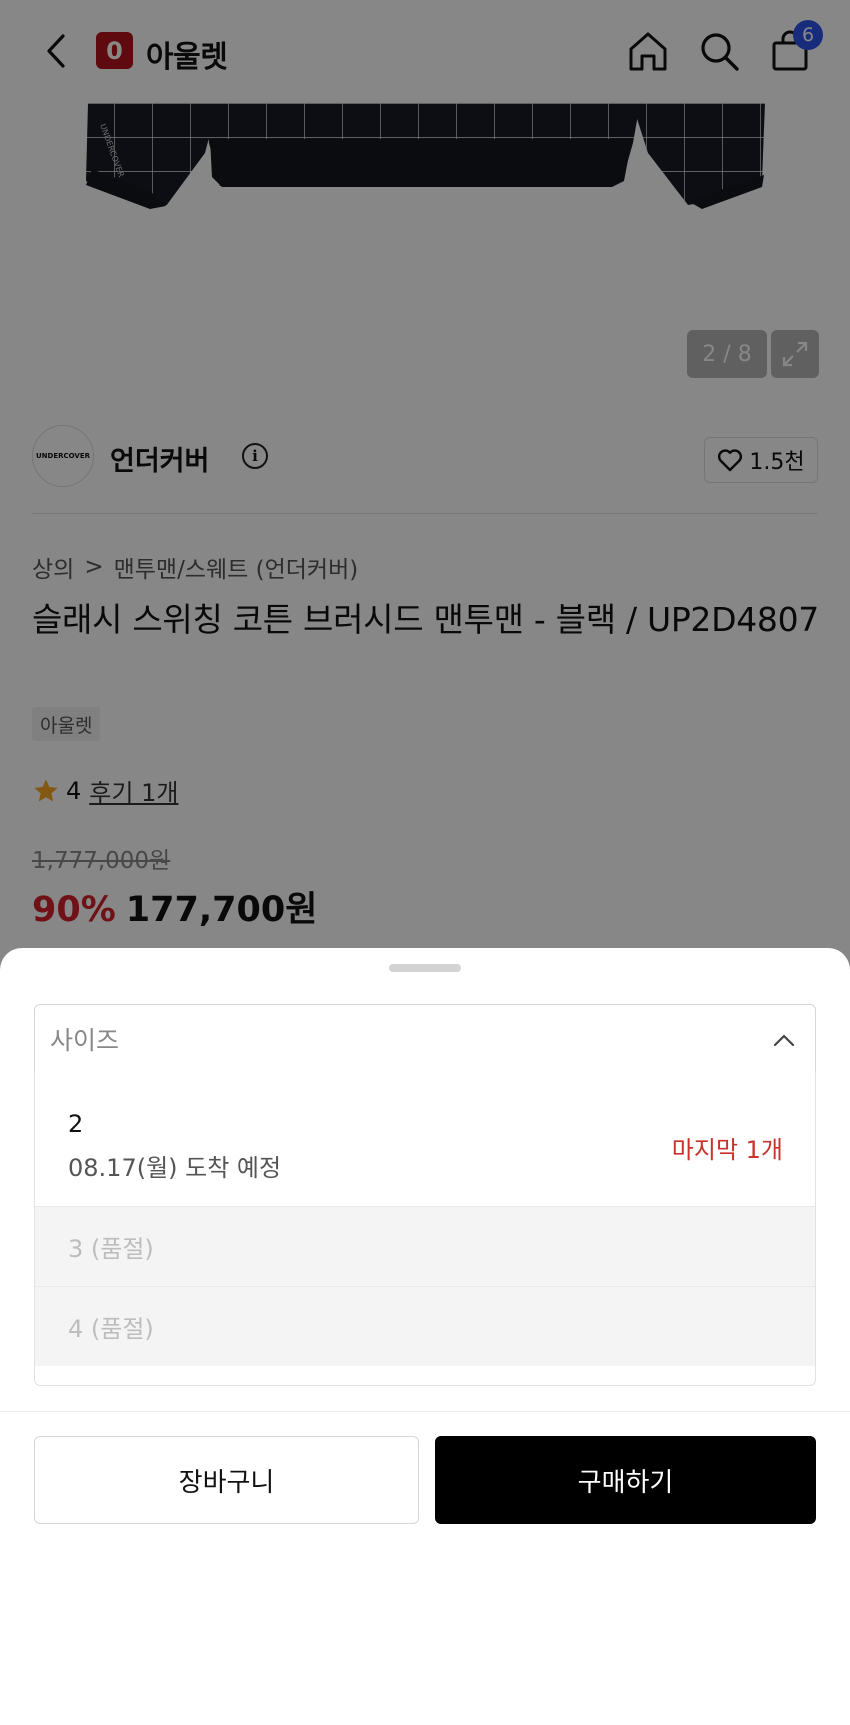 This screenshot has height=1725, width=850. Describe the element at coordinates (111, 1249) in the screenshot. I see `option-label: 3 (품절)` at that location.